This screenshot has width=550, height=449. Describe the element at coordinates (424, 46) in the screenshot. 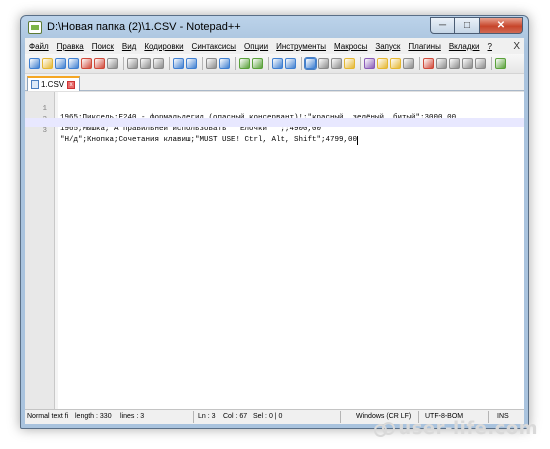

I see `menu-plugins: Плагины` at that location.